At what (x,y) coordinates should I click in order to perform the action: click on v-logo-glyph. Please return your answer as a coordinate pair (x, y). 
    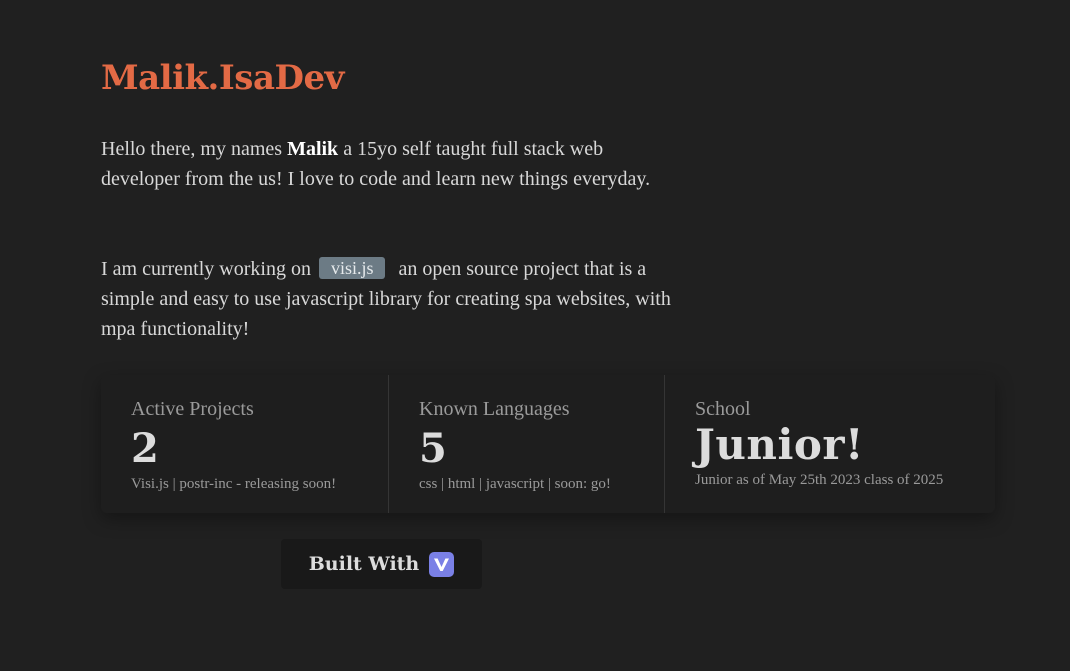
    Looking at the image, I should click on (442, 564).